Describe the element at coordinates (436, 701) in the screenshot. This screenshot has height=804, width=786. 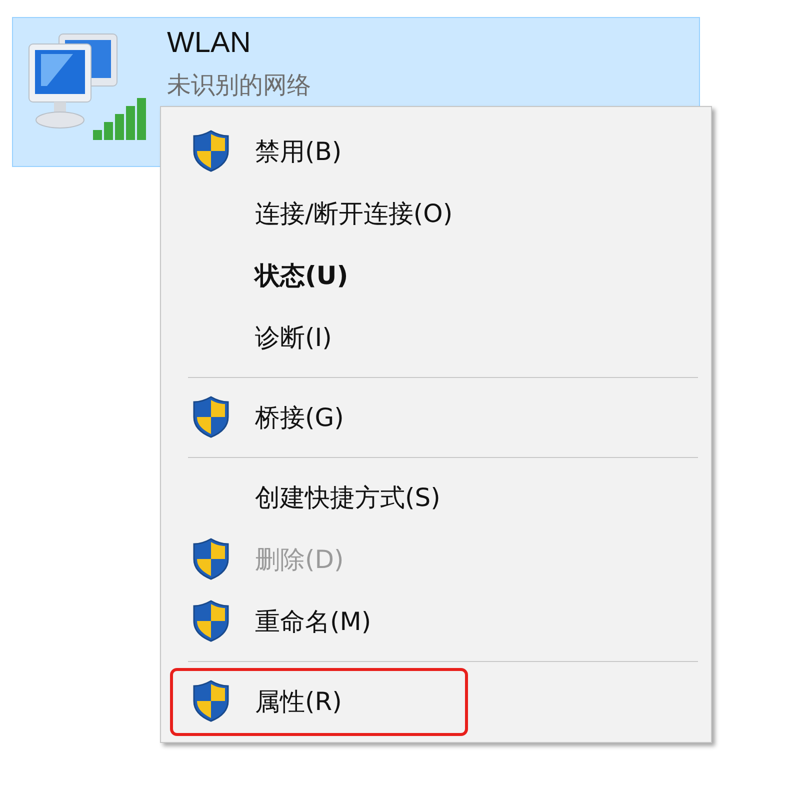
I see `menu-item: 属性(R)` at that location.